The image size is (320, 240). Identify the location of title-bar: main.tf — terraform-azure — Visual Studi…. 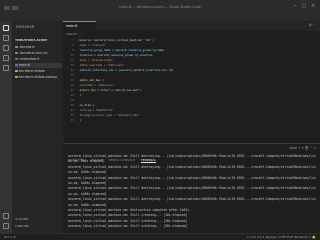
(160, 10).